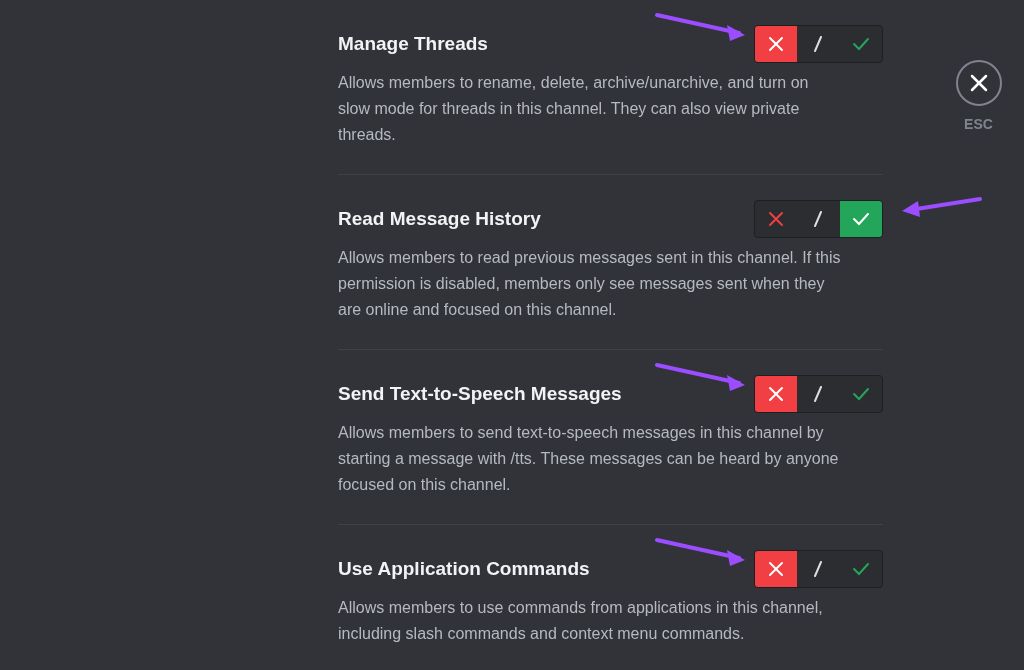 This screenshot has height=670, width=1024. Describe the element at coordinates (581, 621) in the screenshot. I see `permission-description: Allows members to use commands from applications in this channel, including slash commands and context menu commands.` at that location.